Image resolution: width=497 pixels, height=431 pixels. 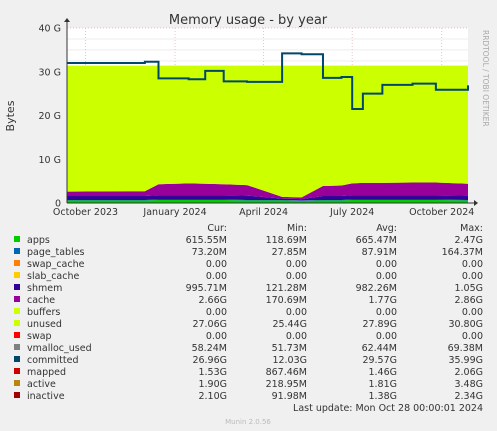 What do you see at coordinates (471, 228) in the screenshot?
I see `legend-header-max: Max:` at bounding box center [471, 228].